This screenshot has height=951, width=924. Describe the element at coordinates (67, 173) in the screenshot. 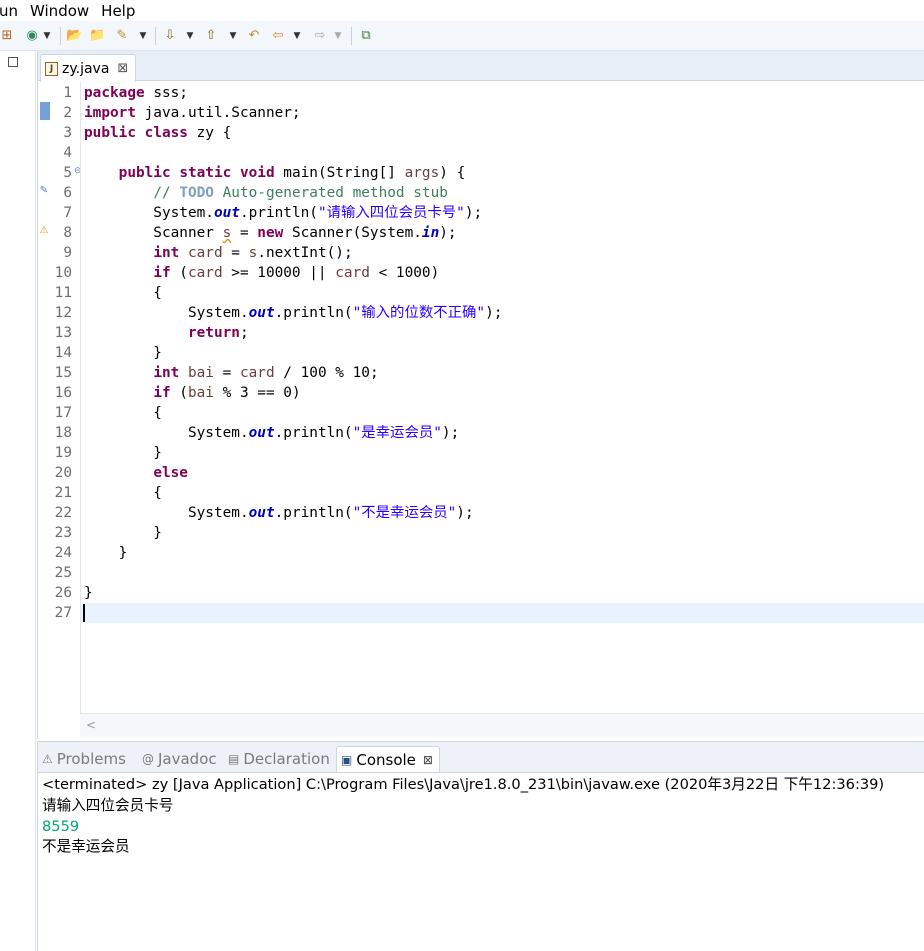

I see `line-number: 5` at that location.